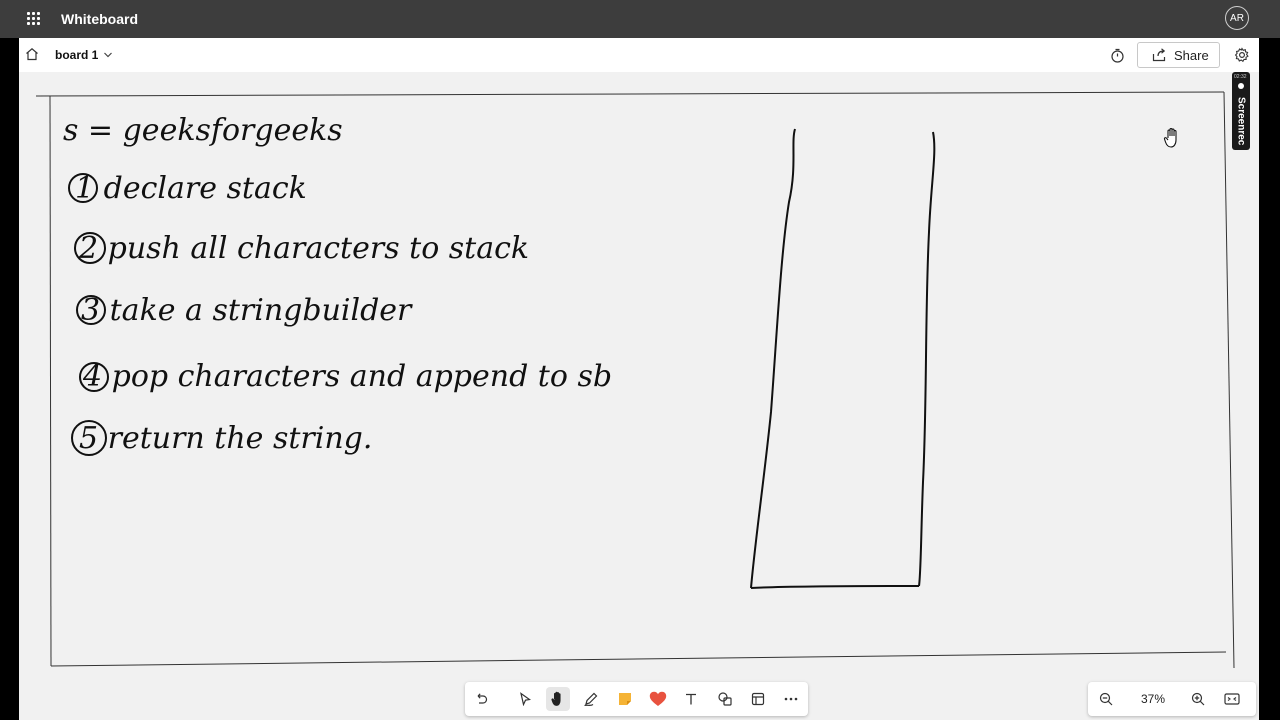  I want to click on select-icon, so click(526, 699).